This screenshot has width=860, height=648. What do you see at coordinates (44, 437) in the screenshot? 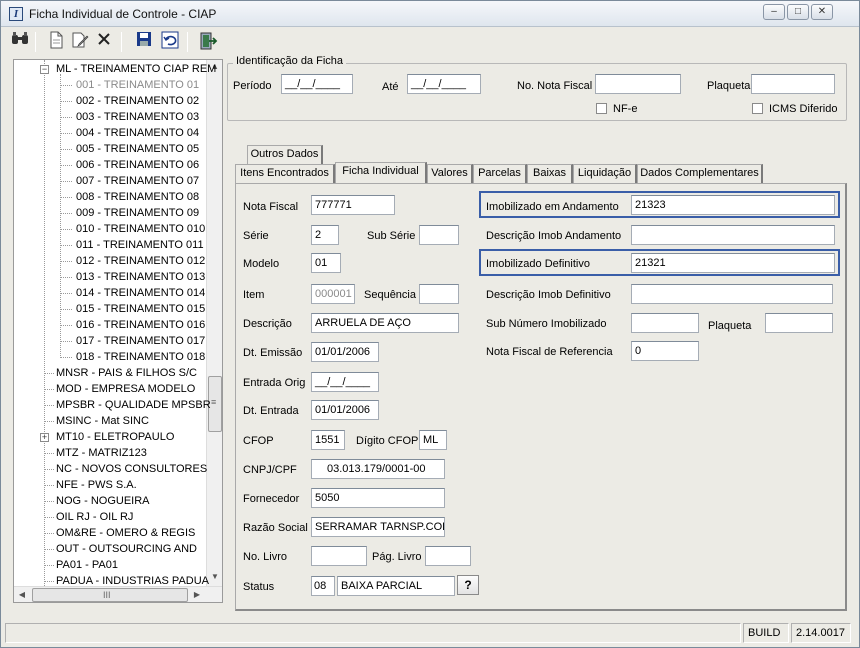
I see `expand-icon: +` at bounding box center [44, 437].